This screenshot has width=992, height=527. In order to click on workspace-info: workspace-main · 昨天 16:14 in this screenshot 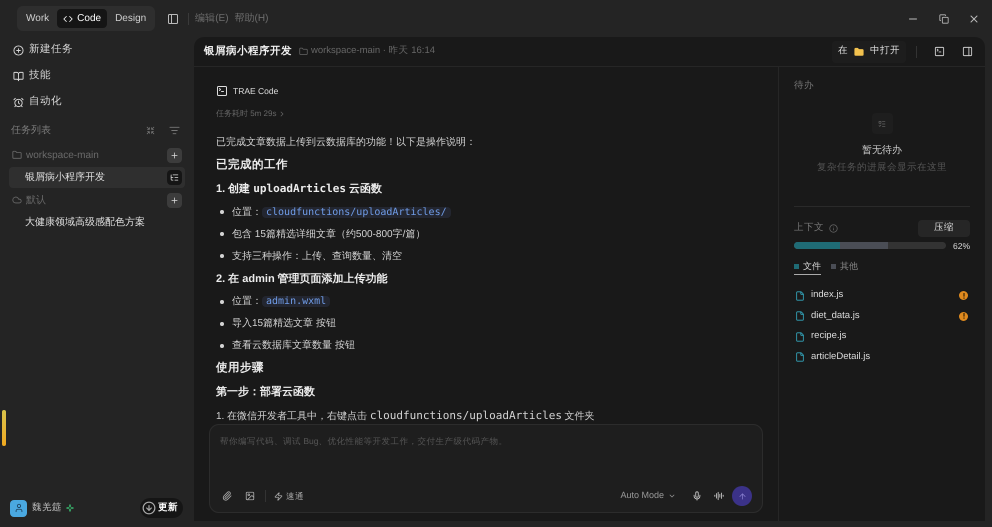, I will do `click(373, 51)`.